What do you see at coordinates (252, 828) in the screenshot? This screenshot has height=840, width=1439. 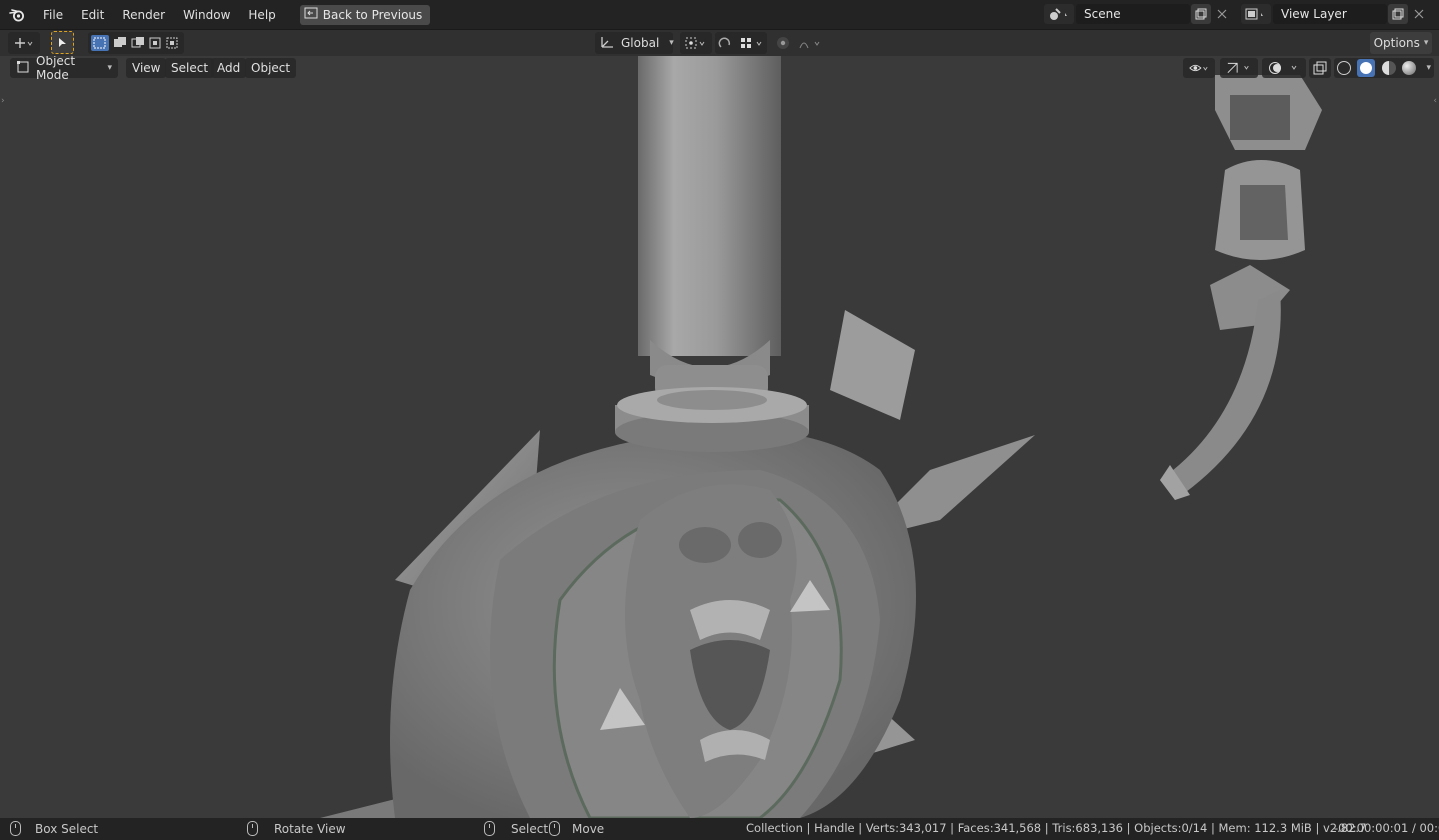 I see `mouse-middle-icon` at bounding box center [252, 828].